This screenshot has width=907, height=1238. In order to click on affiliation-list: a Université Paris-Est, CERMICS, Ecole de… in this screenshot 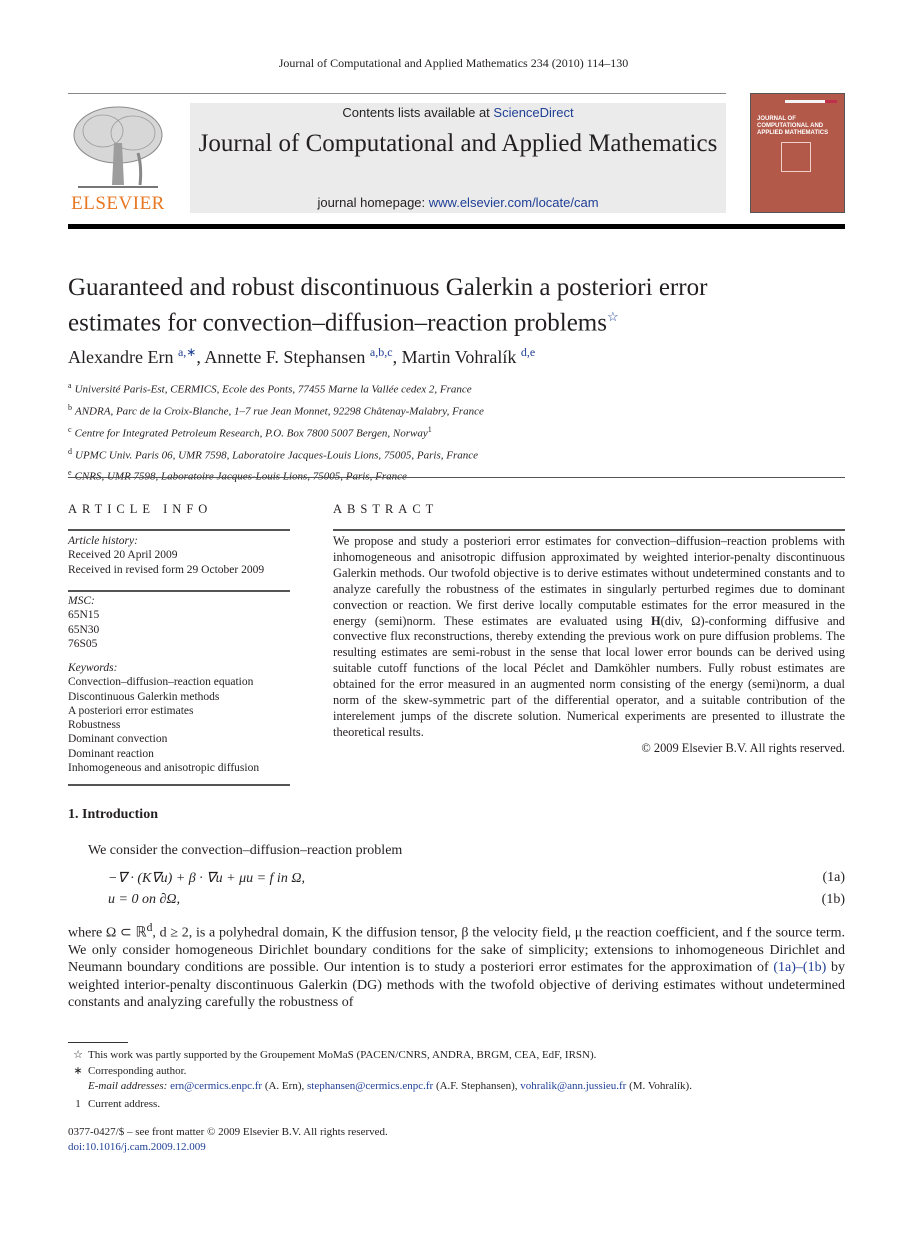, I will do `click(276, 431)`.